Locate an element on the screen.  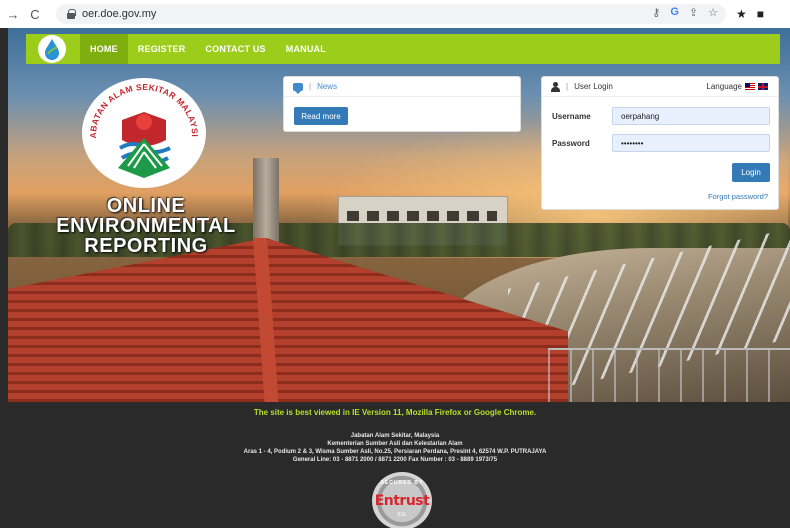
username-label: Username is located at coordinates (571, 116).